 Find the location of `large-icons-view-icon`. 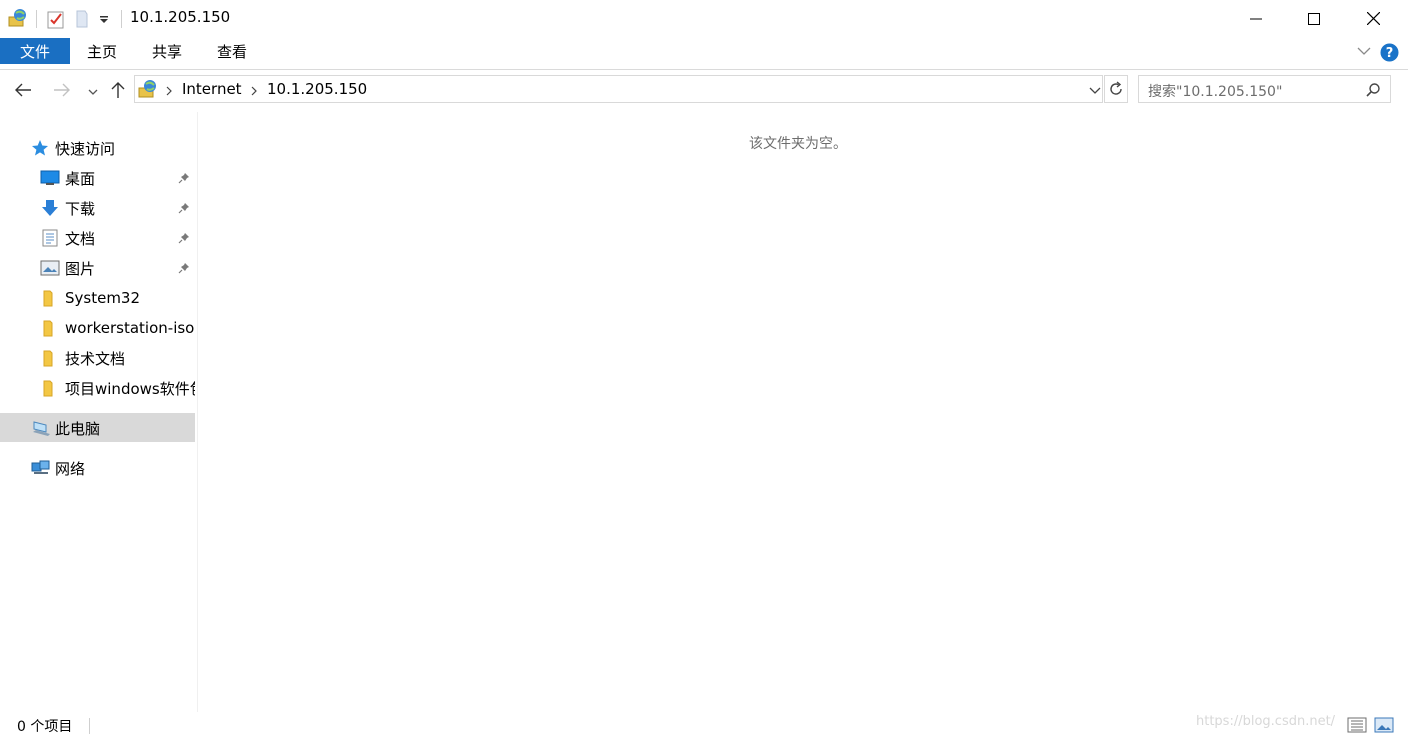

large-icons-view-icon is located at coordinates (1384, 725).